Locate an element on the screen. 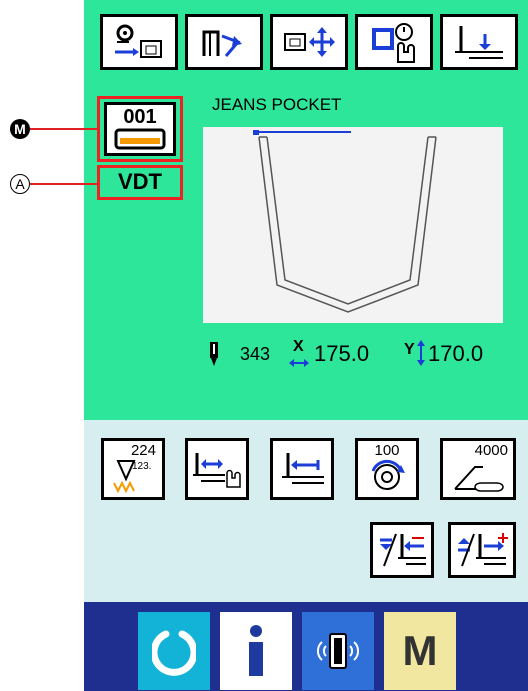  step-back-button is located at coordinates (402, 550).